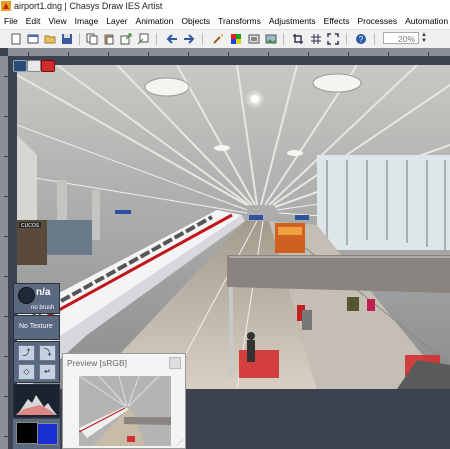 The image size is (450, 449). Describe the element at coordinates (254, 39) in the screenshot. I see `layers-icon` at that location.